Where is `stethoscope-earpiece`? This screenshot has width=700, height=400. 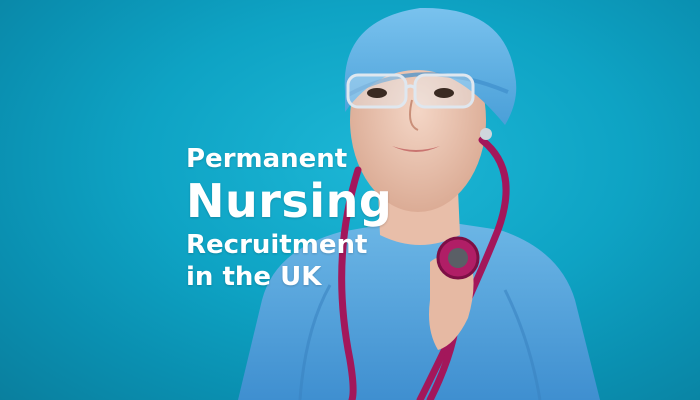 stethoscope-earpiece is located at coordinates (486, 134).